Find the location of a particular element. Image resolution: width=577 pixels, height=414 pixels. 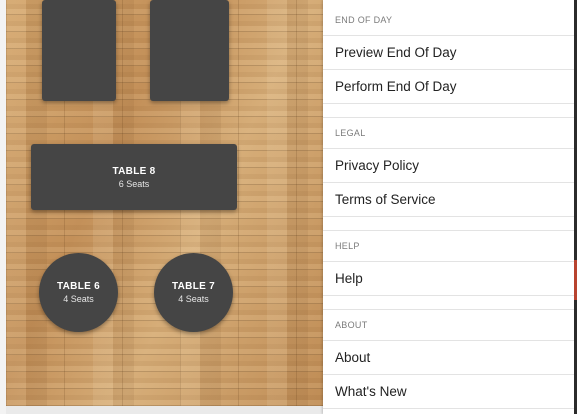

table-6: TABLE 6 4 Seats is located at coordinates (78, 292).